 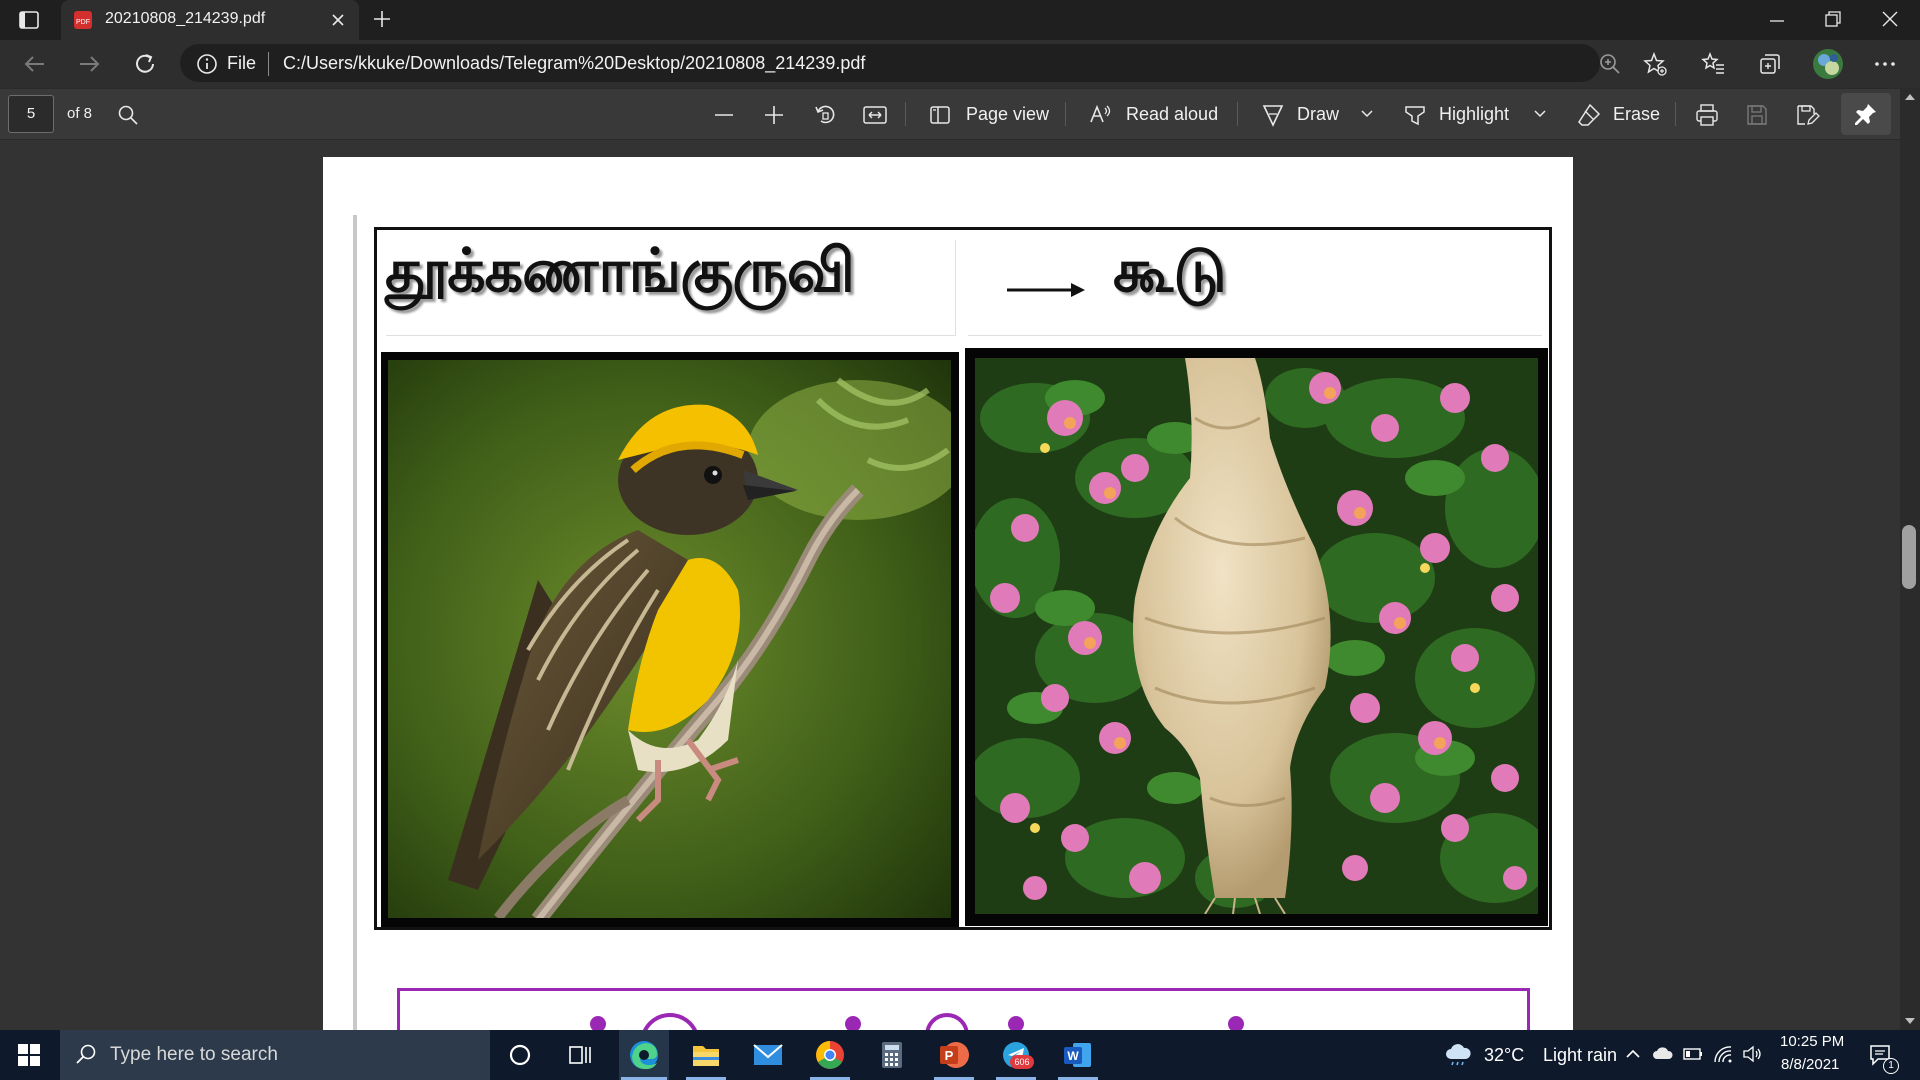 What do you see at coordinates (1707, 115) in the screenshot?
I see `print-icon` at bounding box center [1707, 115].